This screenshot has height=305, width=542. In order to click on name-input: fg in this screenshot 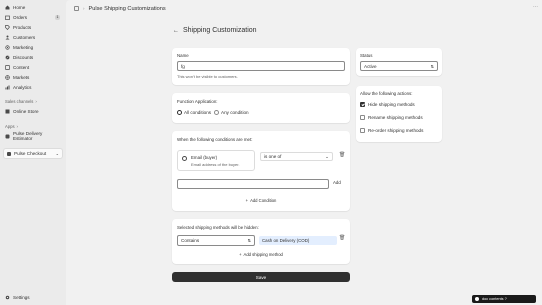, I will do `click(261, 66)`.